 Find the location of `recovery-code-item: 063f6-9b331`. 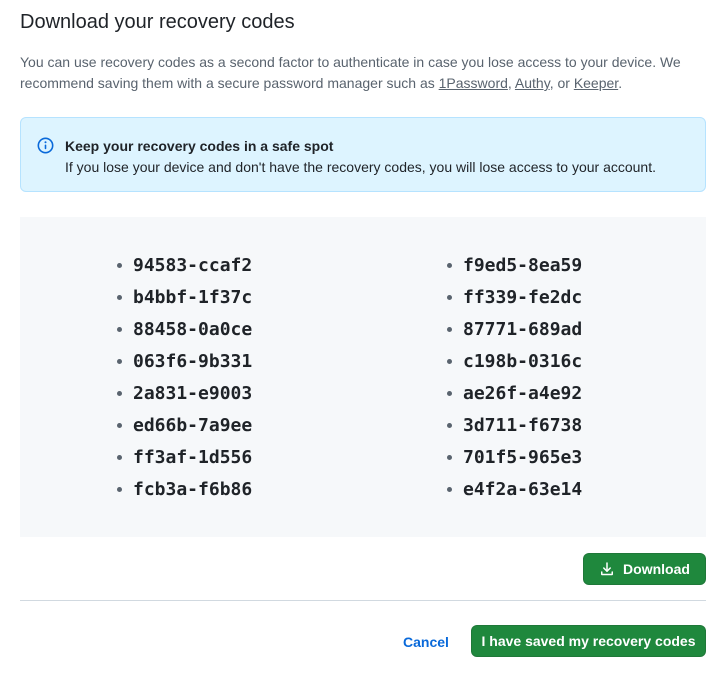

recovery-code-item: 063f6-9b331 is located at coordinates (183, 361).